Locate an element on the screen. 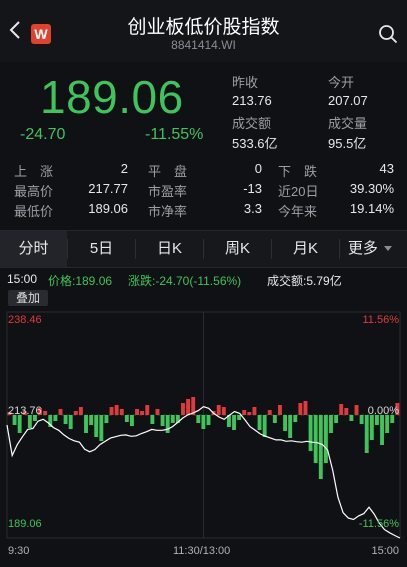 The image size is (407, 567). stat-value: 533.6亿 is located at coordinates (255, 143).